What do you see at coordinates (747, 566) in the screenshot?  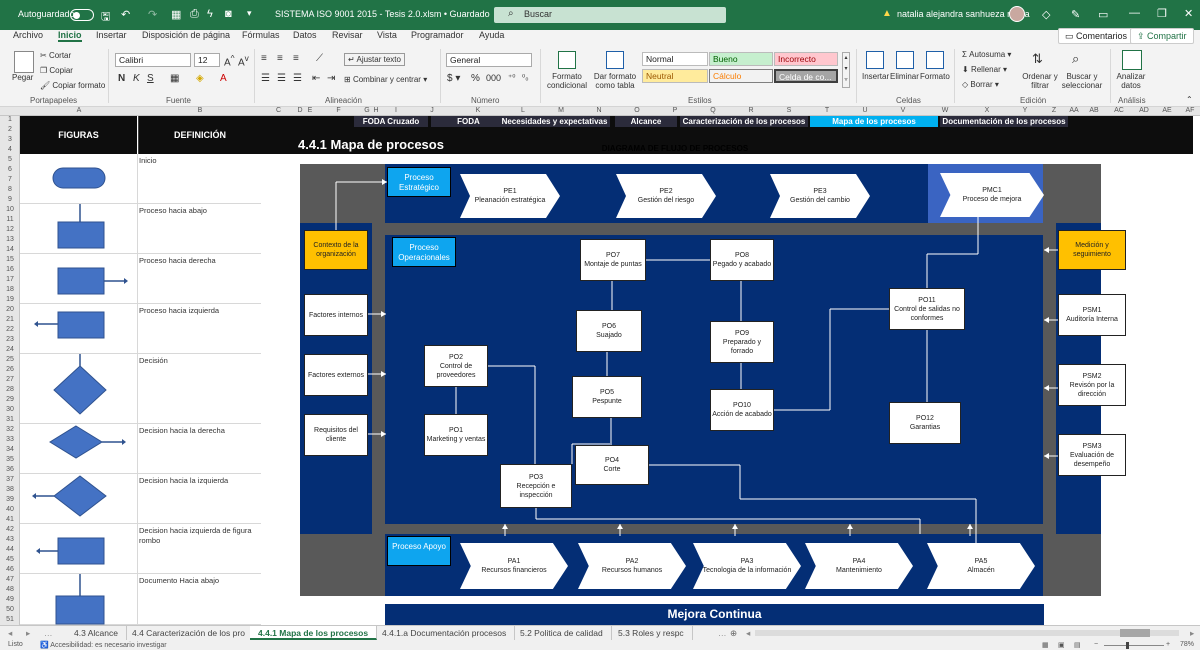 I see `support-process-pa3: PA3 Tecnologia de la información` at bounding box center [747, 566].